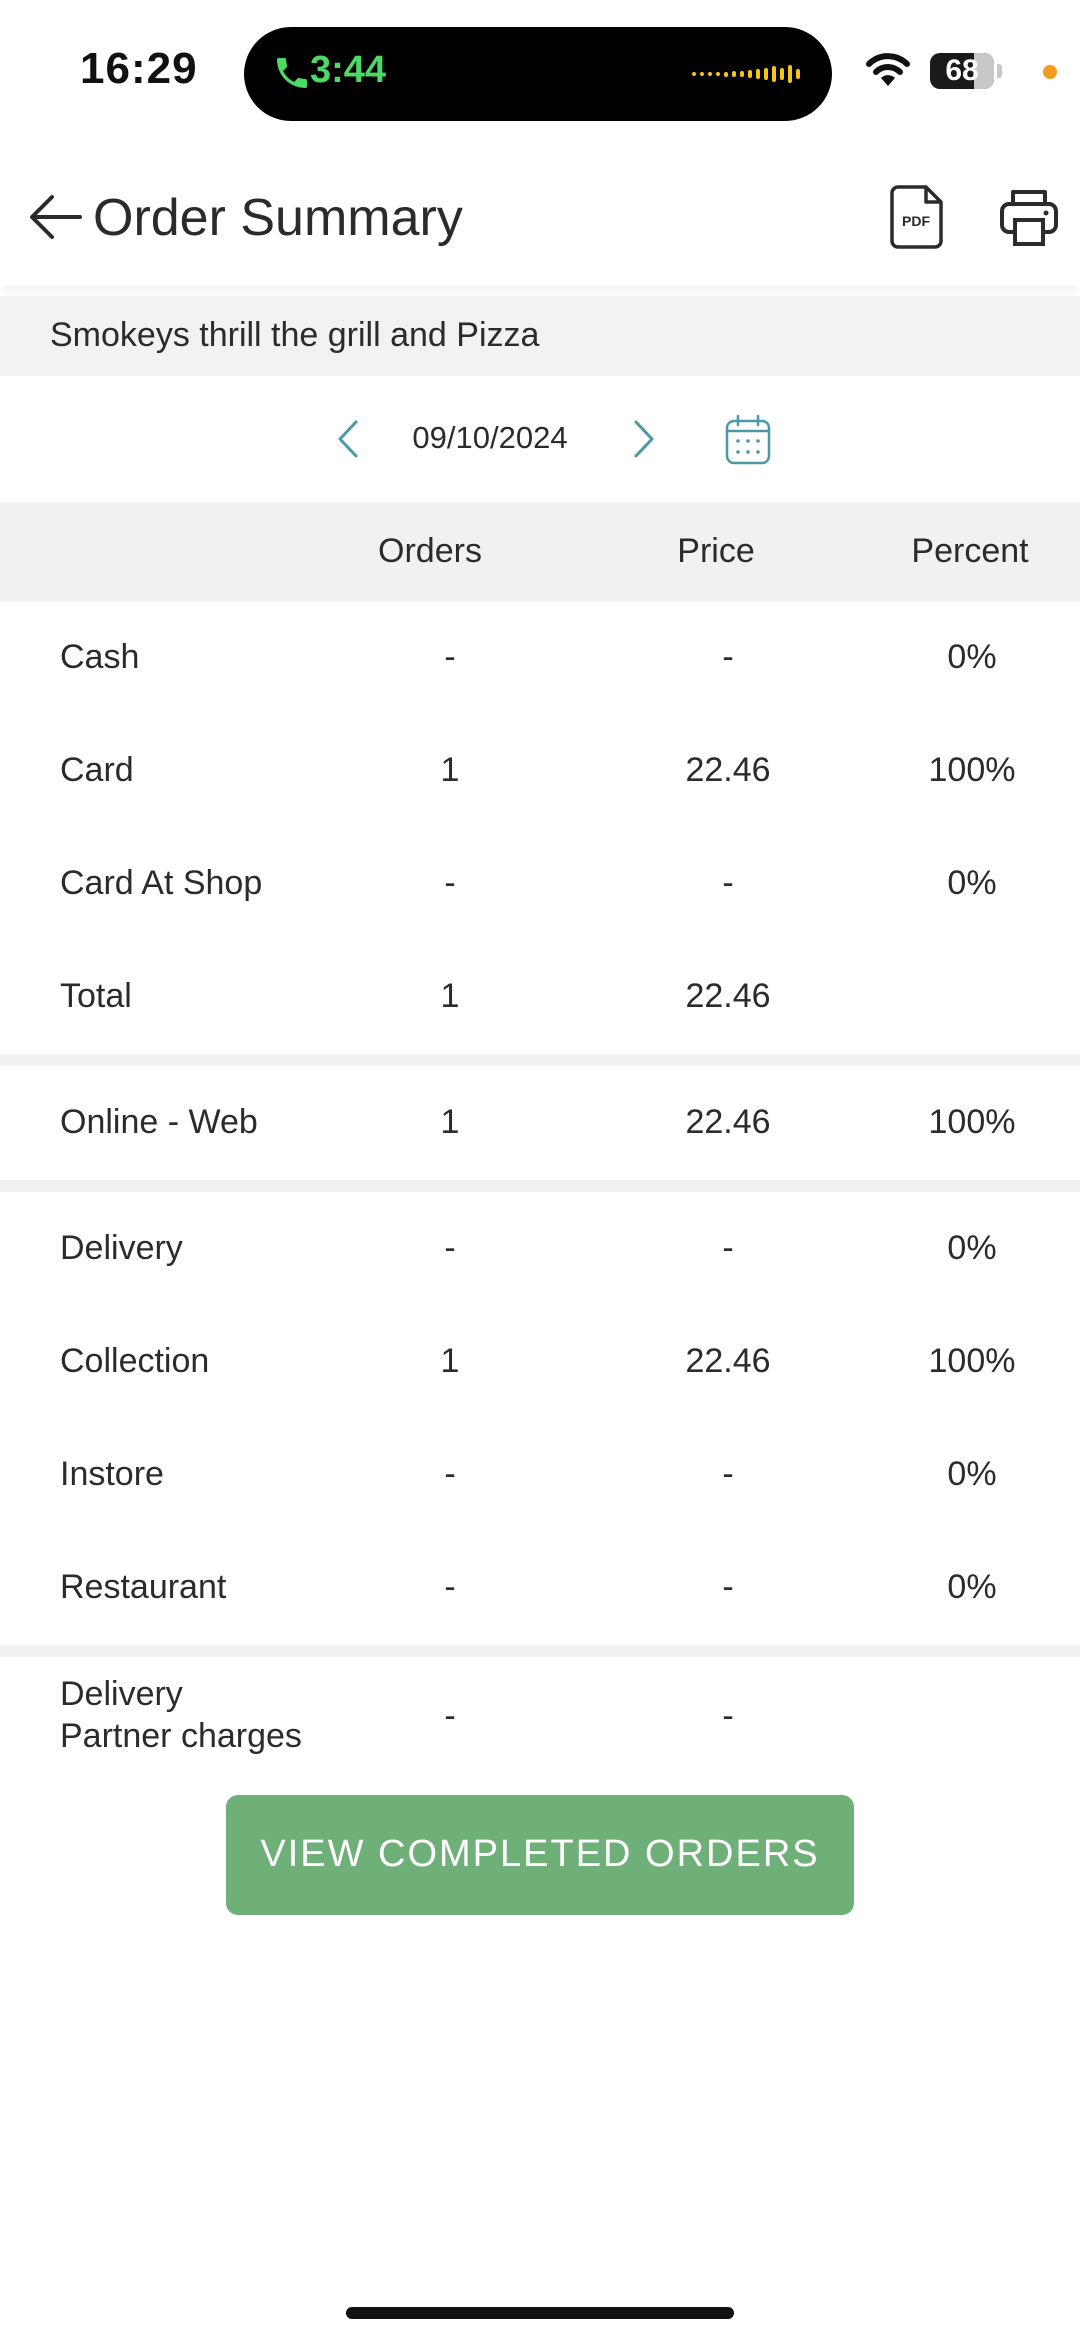 This screenshot has height=2340, width=1080. I want to click on column-header-percent: Percent, so click(970, 551).